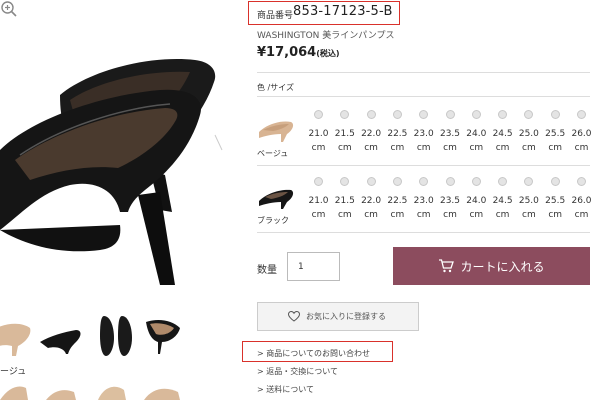 The image size is (600, 400). What do you see at coordinates (318, 134) in the screenshot?
I see `size-value: 21.0` at bounding box center [318, 134].